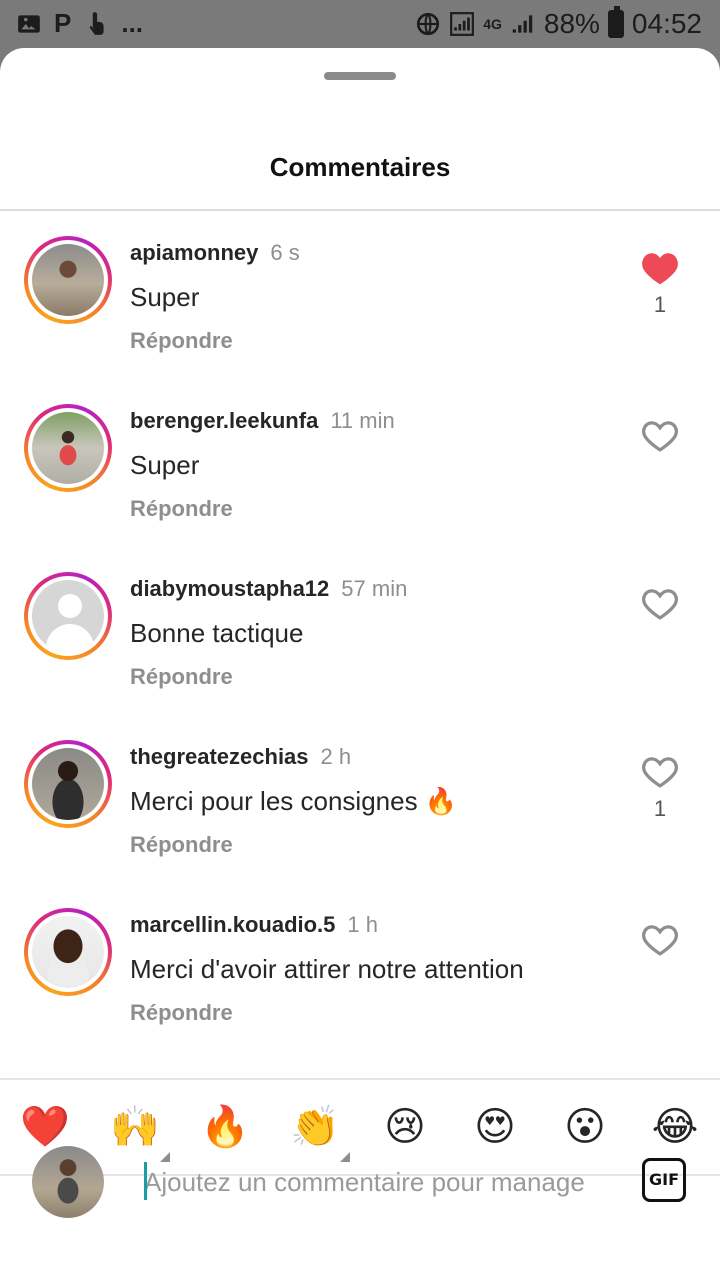 Image resolution: width=720 pixels, height=1280 pixels. I want to click on status-bar-right: 4G 88% 04:52, so click(558, 23).